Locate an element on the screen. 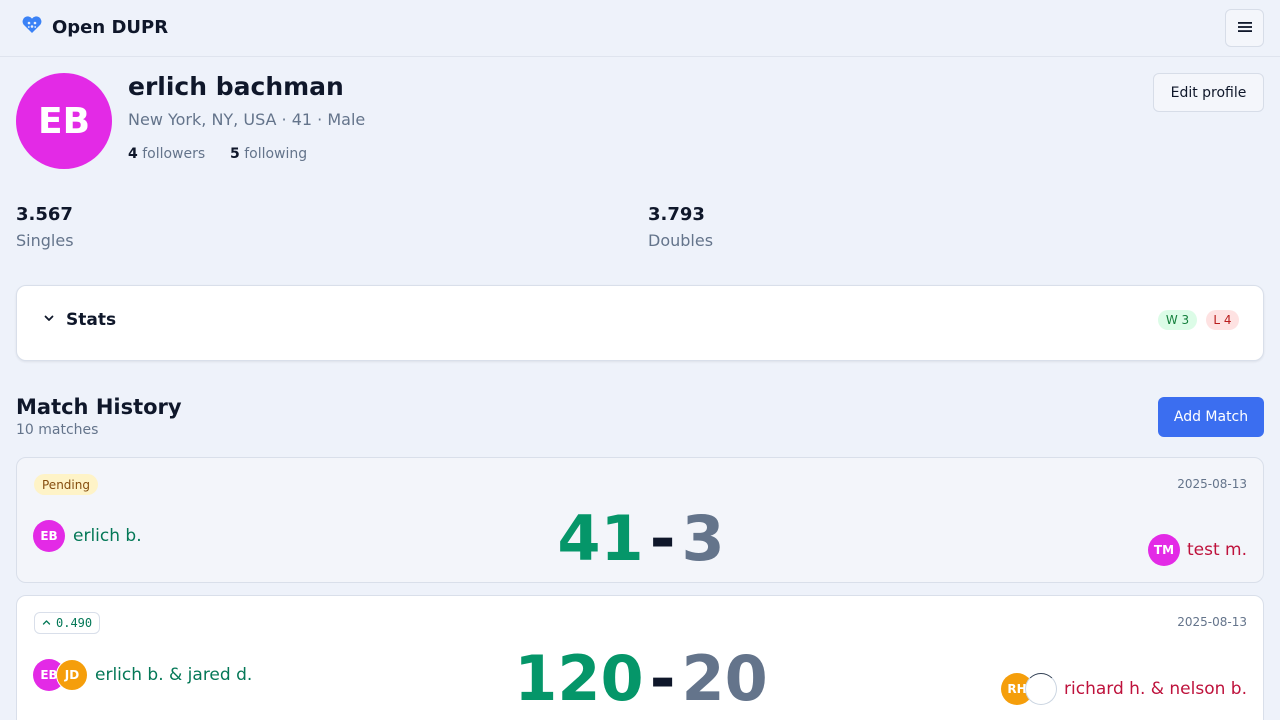 The height and width of the screenshot is (720, 1280). followers-link: 4 followers is located at coordinates (166, 154).